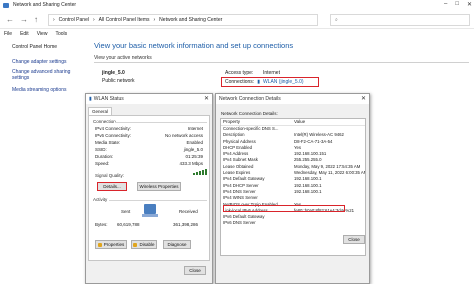 The image size is (474, 284). Describe the element at coordinates (195, 128) in the screenshot. I see `row-value: Internet` at that location.